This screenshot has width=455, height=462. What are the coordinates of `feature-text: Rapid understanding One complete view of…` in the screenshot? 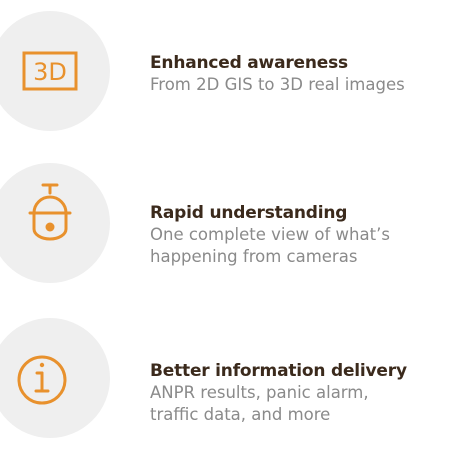 It's located at (300, 235).